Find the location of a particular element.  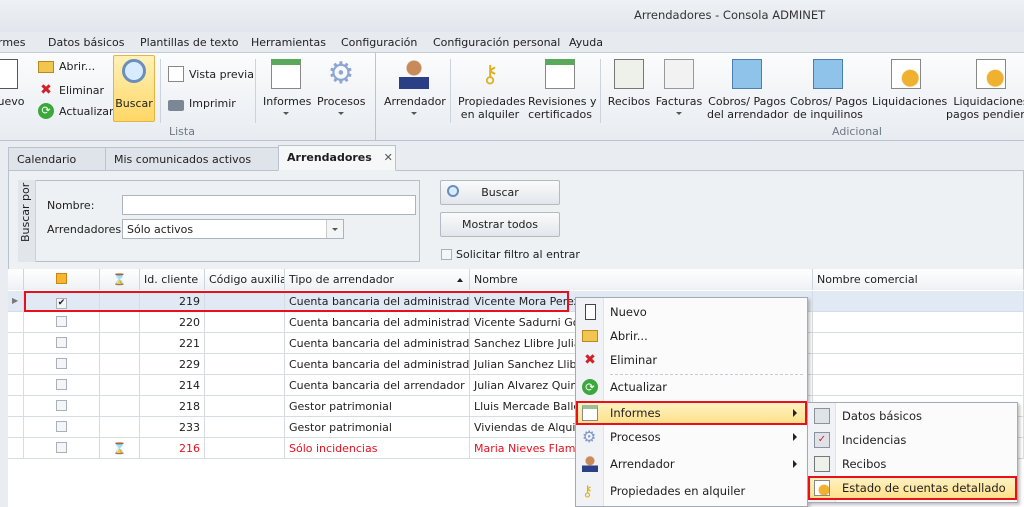

sub-incidencias: ✓ Incidencias is located at coordinates (912, 440).